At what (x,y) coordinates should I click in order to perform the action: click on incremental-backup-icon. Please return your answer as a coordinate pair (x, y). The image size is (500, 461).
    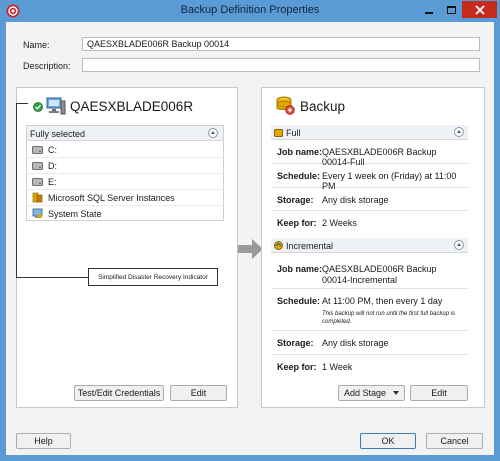
    Looking at the image, I should click on (278, 245).